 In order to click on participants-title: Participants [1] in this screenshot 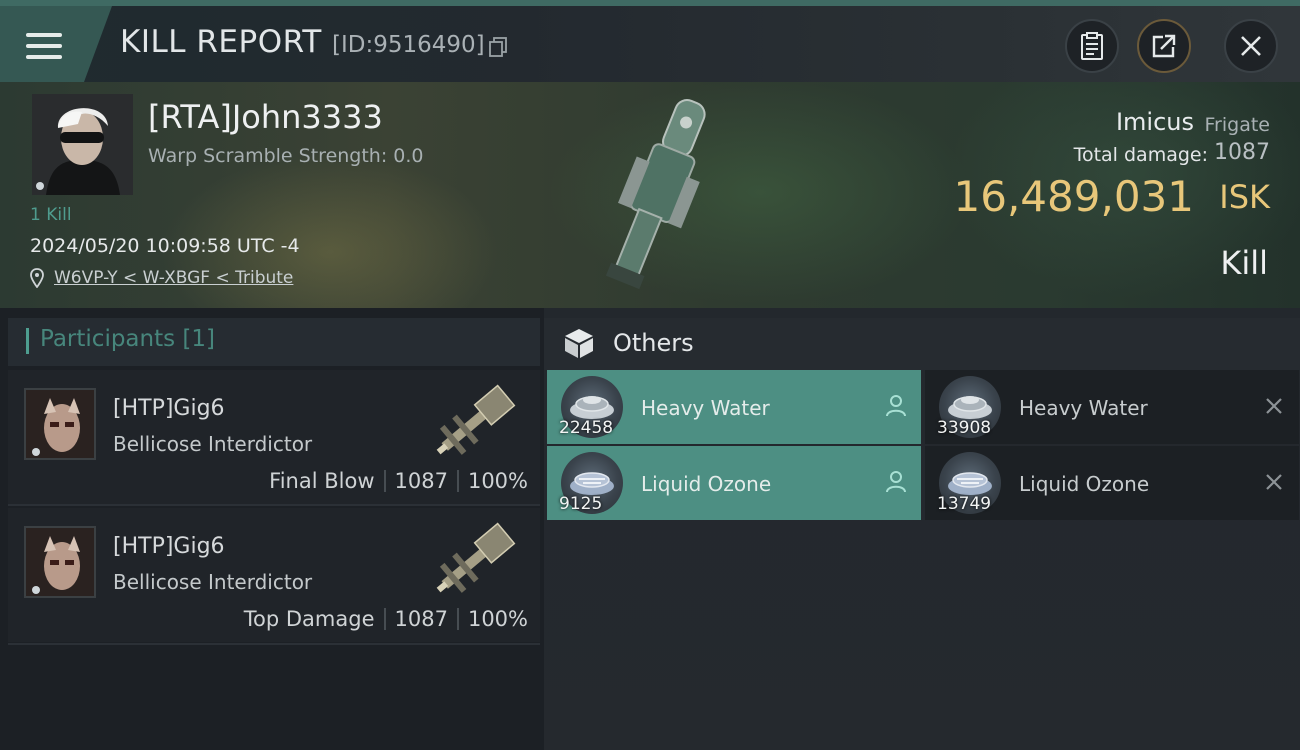, I will do `click(127, 339)`.